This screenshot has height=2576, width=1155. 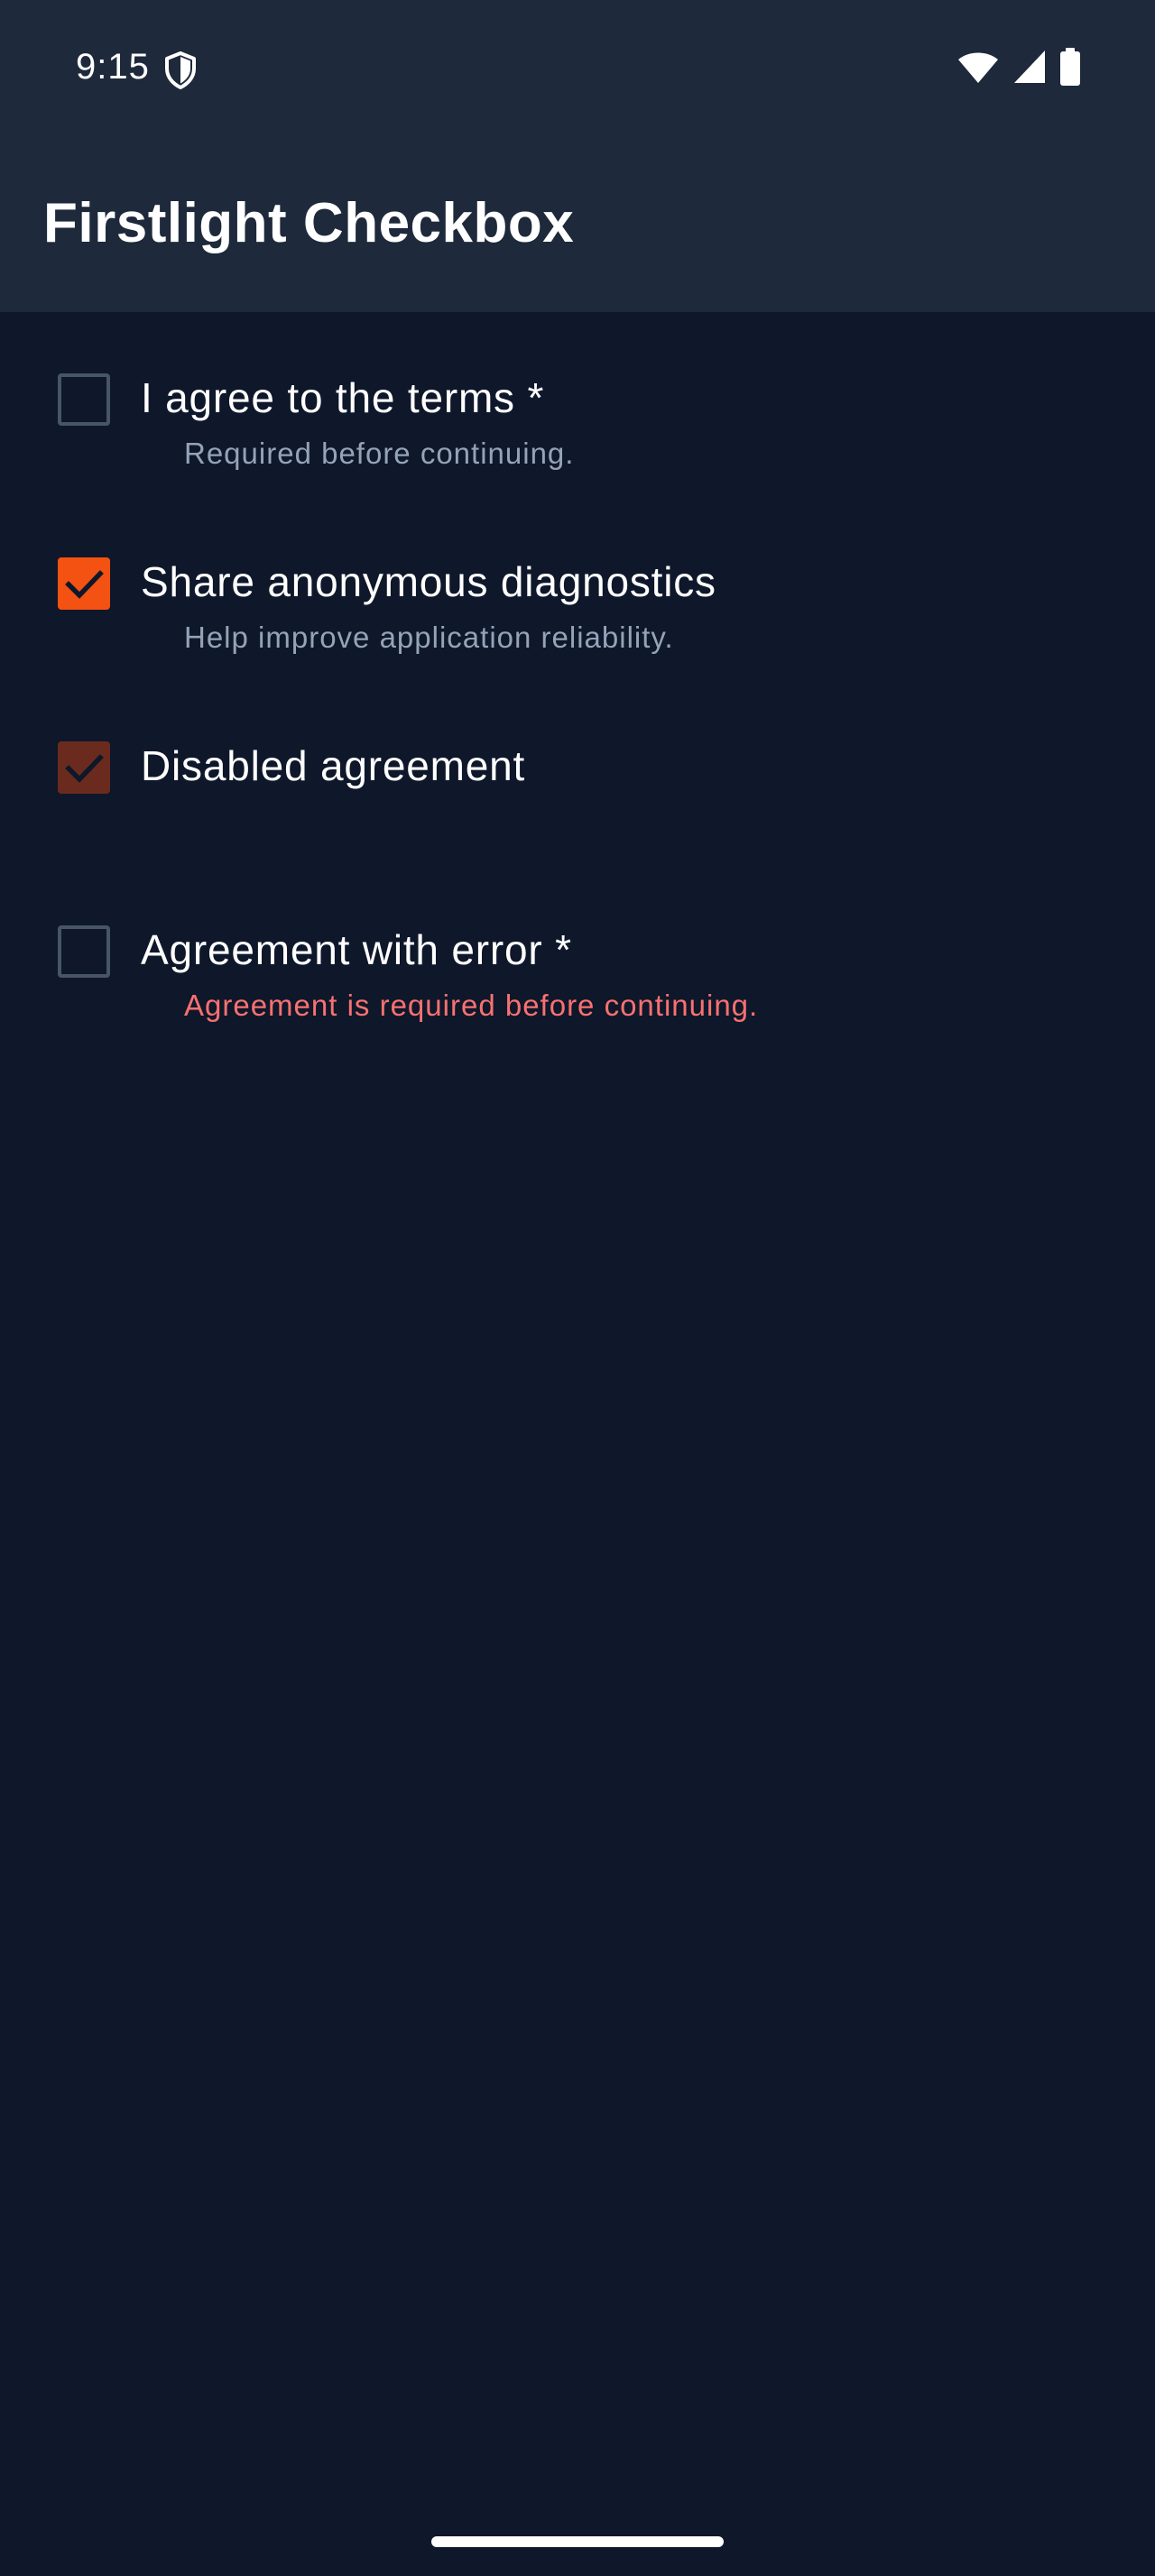 I want to click on checkbox-diagnostics-helper: Help improve application reliability., so click(x=429, y=638).